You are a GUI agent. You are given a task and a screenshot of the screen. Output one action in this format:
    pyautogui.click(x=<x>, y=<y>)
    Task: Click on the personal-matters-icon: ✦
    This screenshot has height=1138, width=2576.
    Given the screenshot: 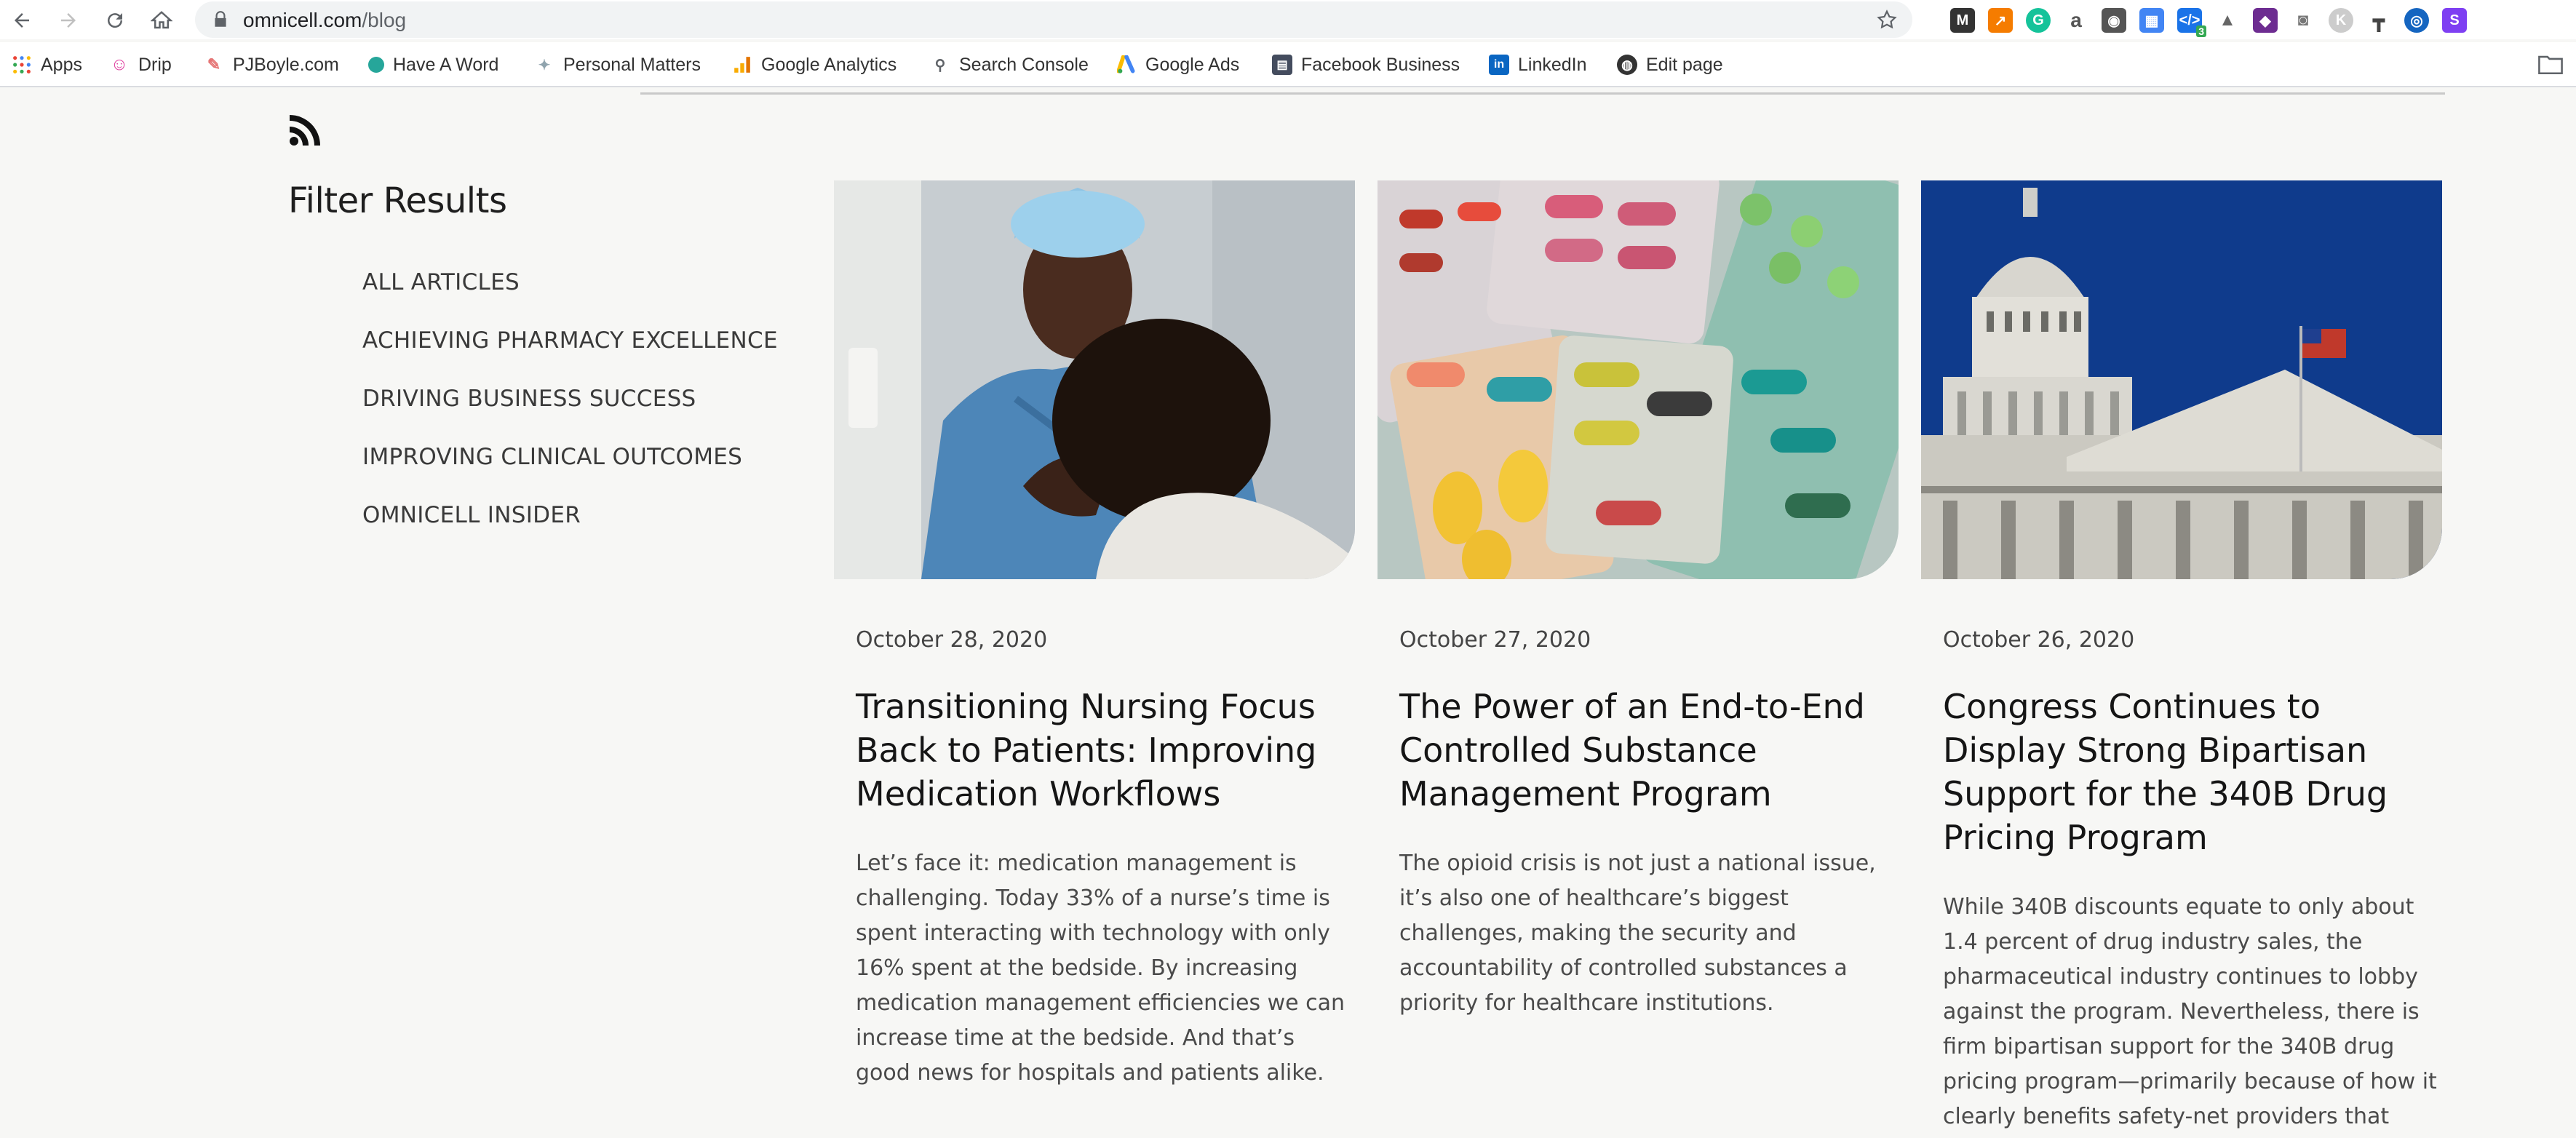 What is the action you would take?
    pyautogui.click(x=544, y=65)
    